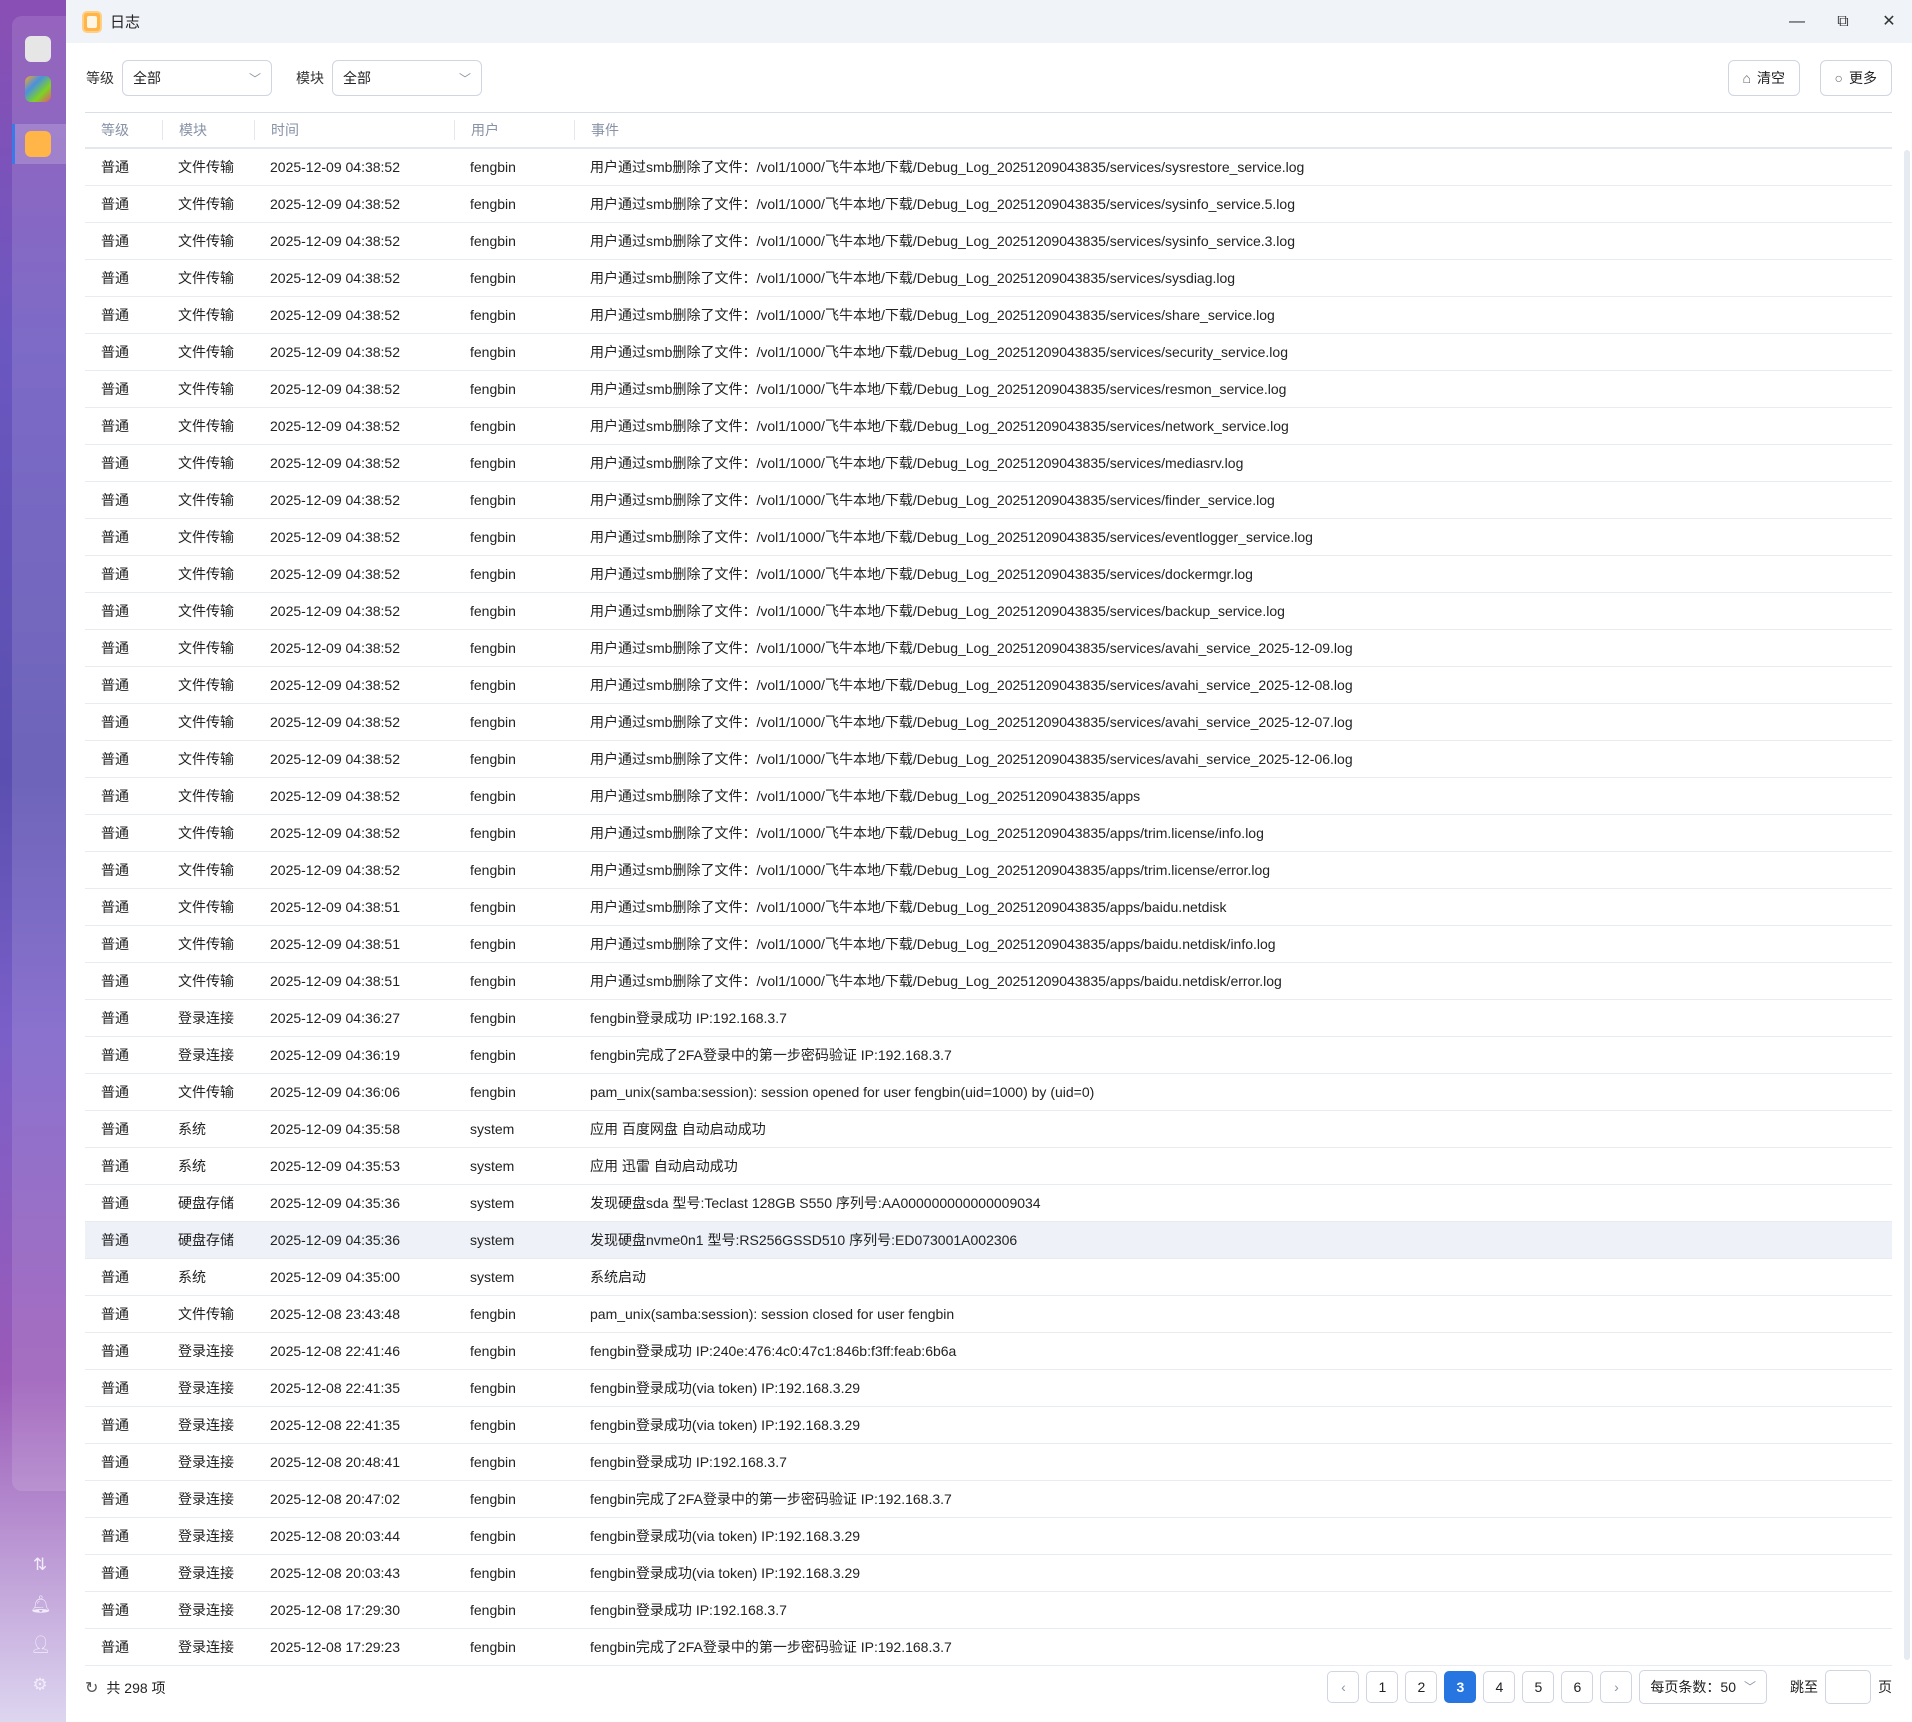  What do you see at coordinates (1460, 1687) in the screenshot?
I see `page-button-3: 3` at bounding box center [1460, 1687].